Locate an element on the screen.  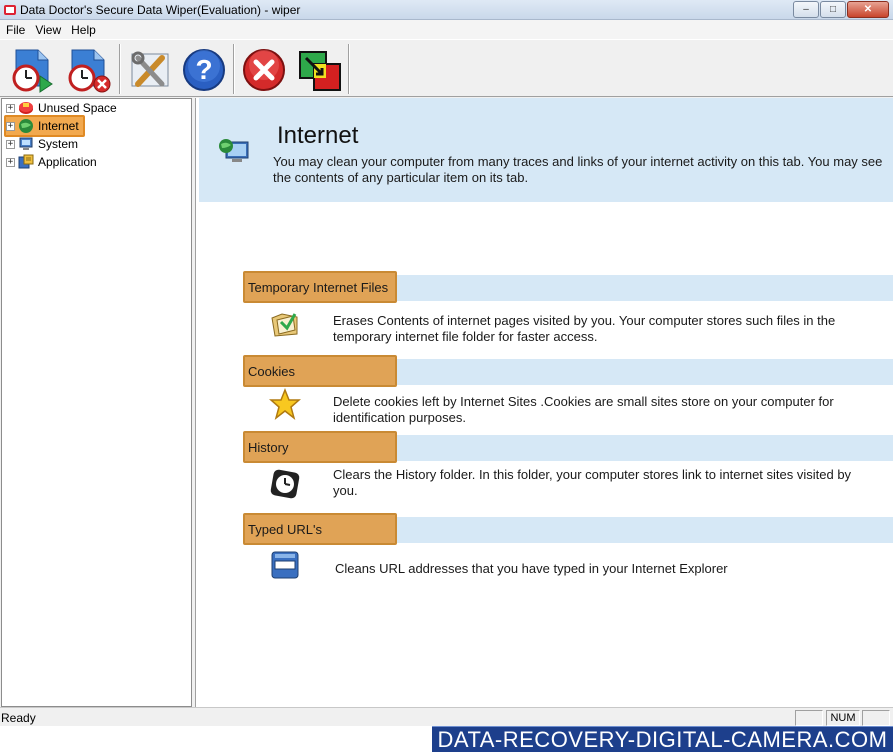
menu-file: File is located at coordinates (16, 30).